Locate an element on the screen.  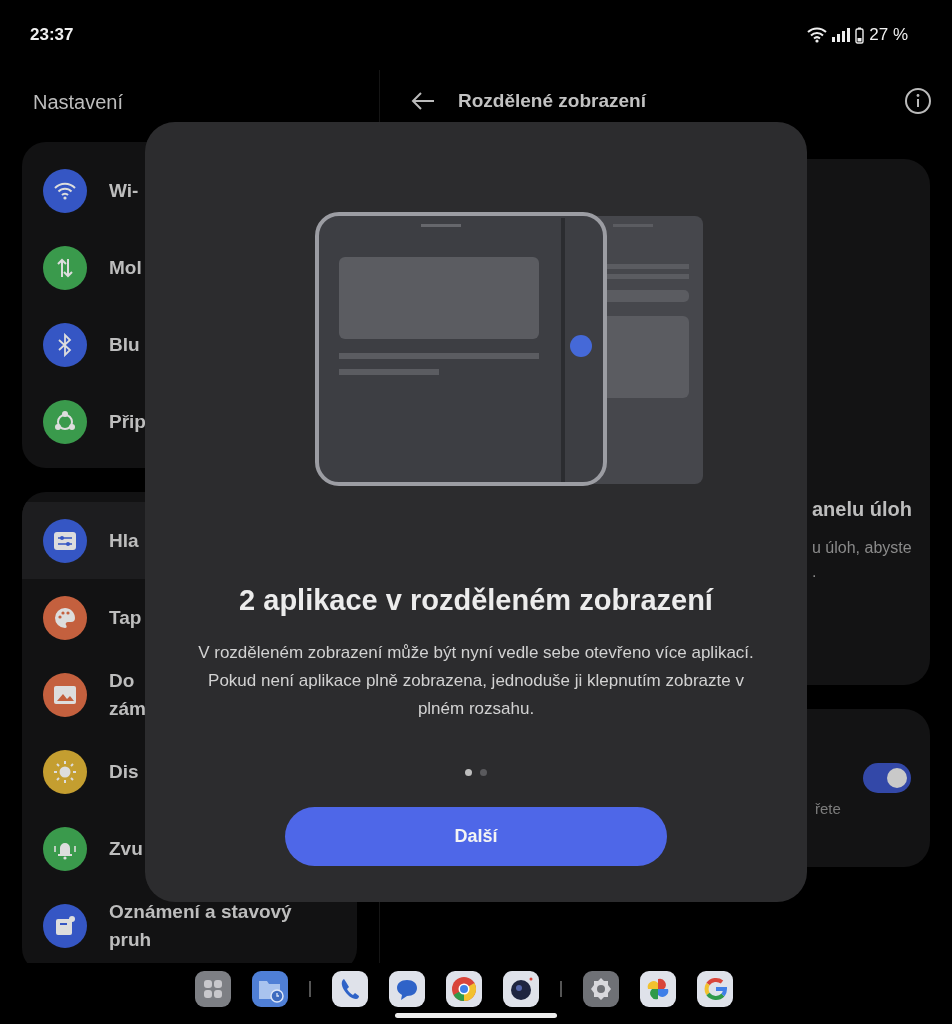
setting-description: řete is located at coordinates (828, 808).